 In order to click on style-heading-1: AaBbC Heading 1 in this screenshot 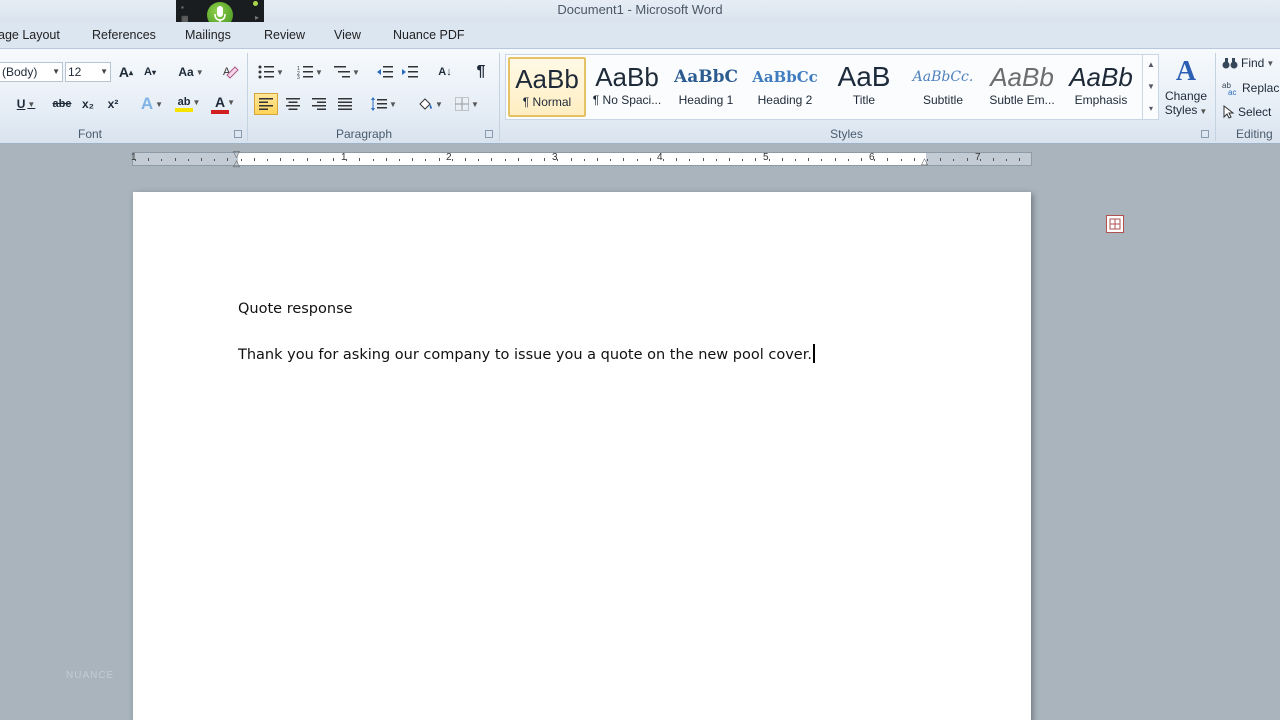, I will do `click(706, 87)`.